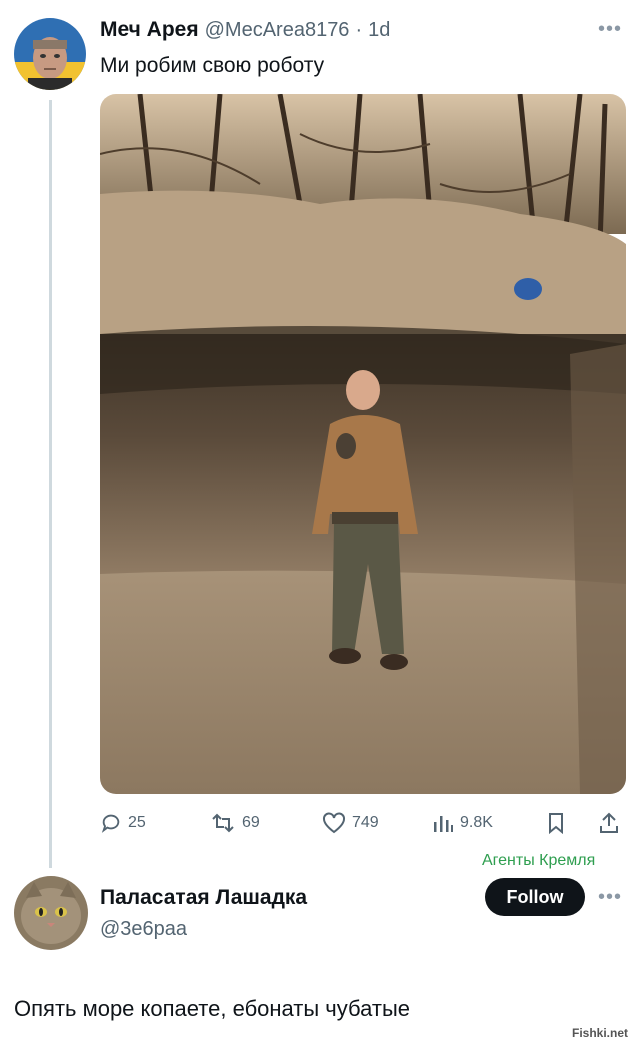  I want to click on like-button: 749, so click(350, 823).